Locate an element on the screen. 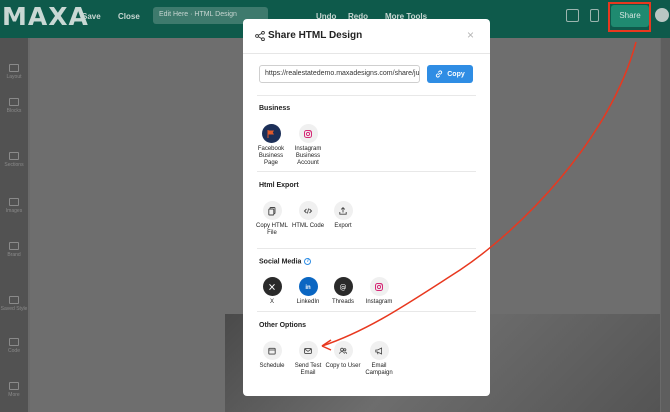 The height and width of the screenshot is (412, 670). x-icon is located at coordinates (272, 286).